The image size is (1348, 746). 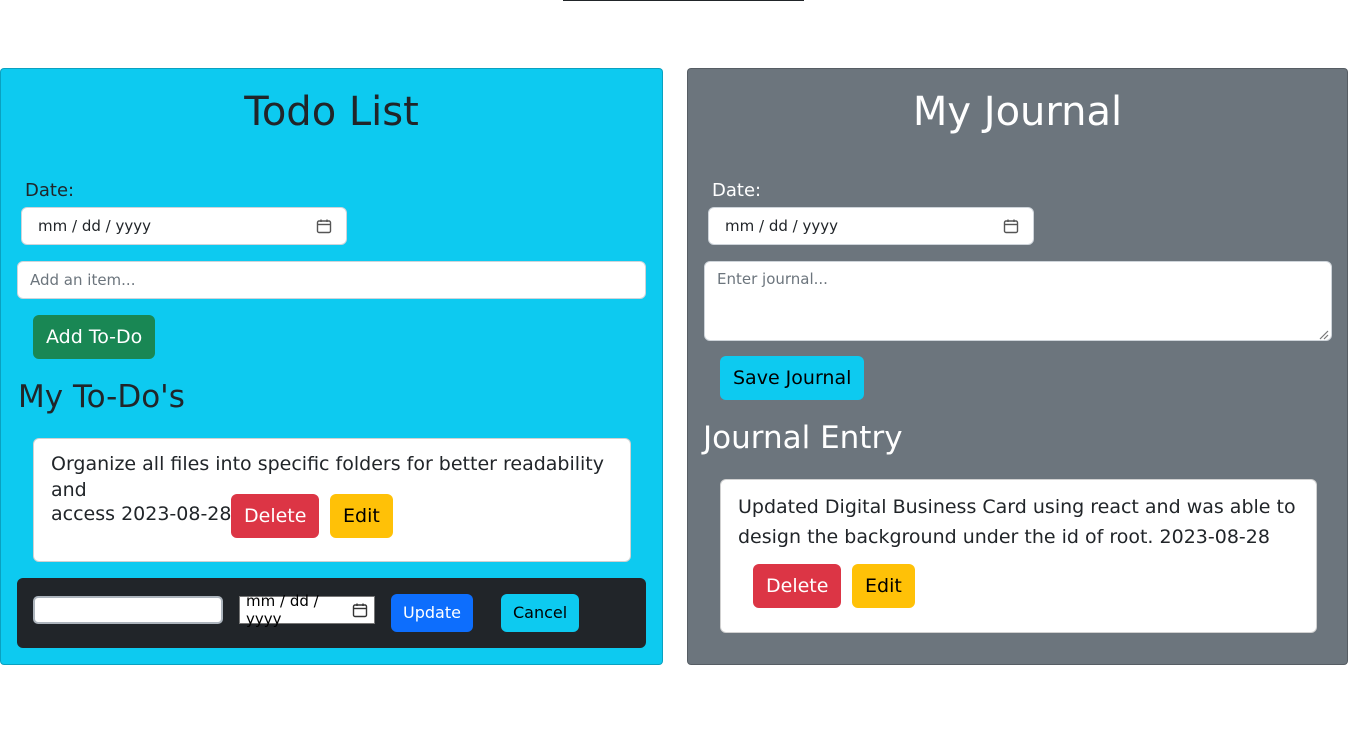 I want to click on save-journal-button: Save Journal, so click(x=792, y=378).